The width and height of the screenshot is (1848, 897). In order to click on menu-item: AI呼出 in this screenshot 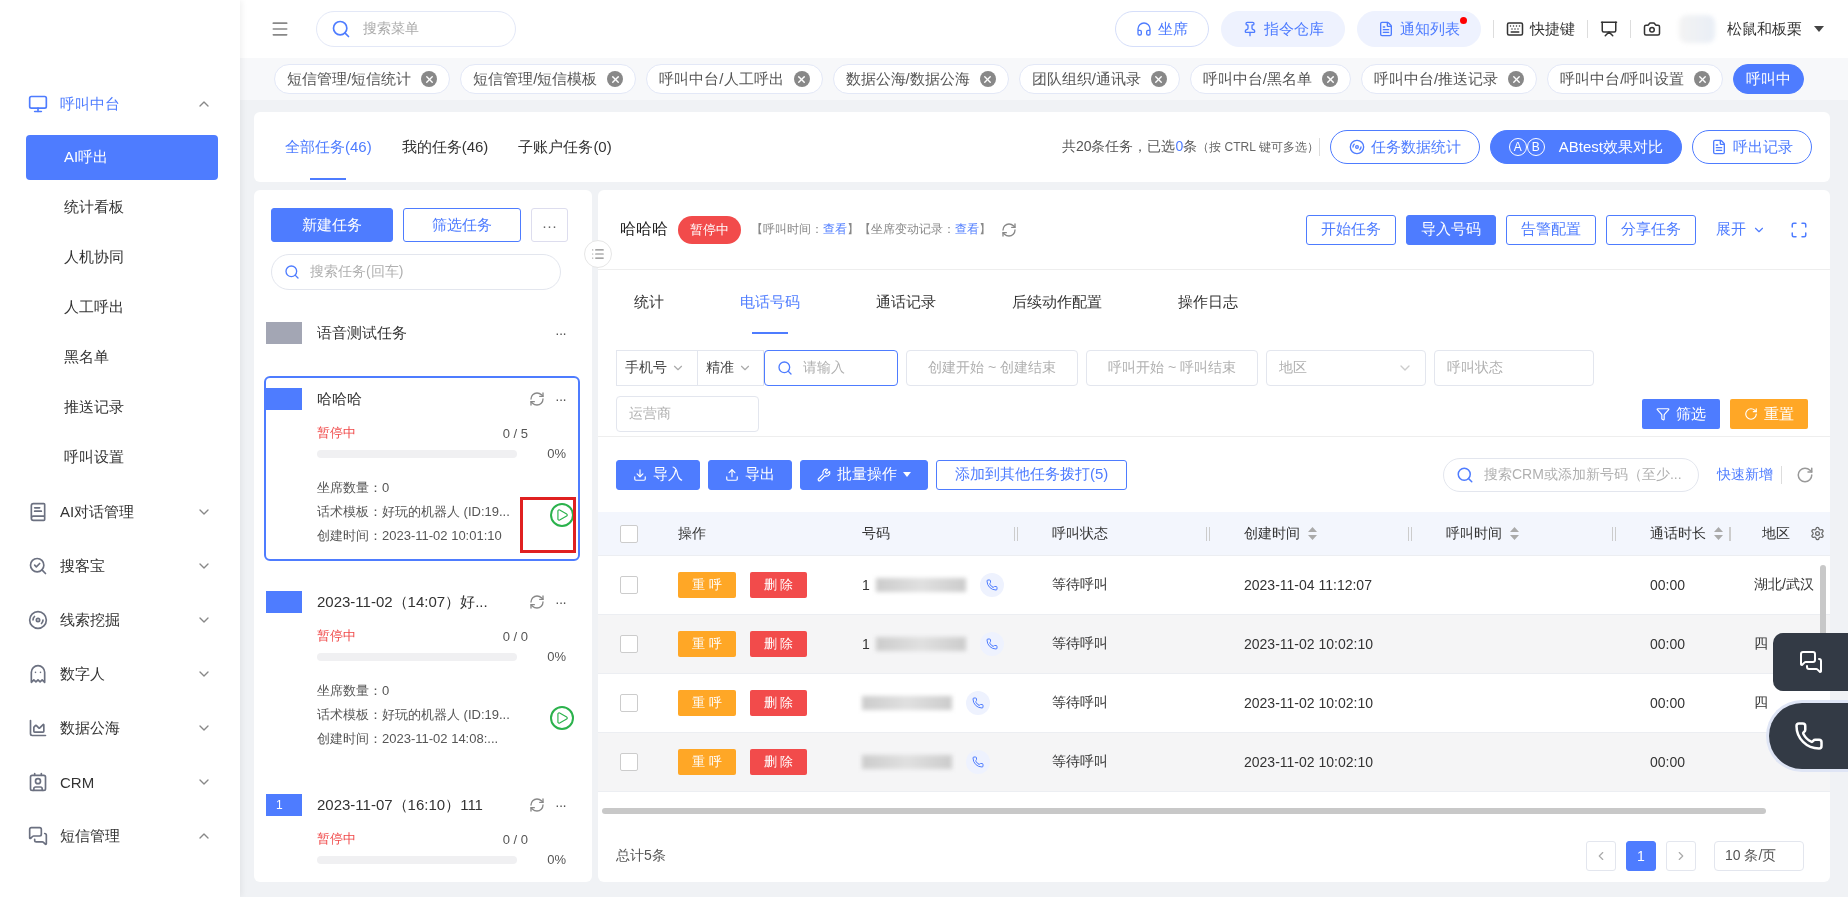, I will do `click(122, 157)`.